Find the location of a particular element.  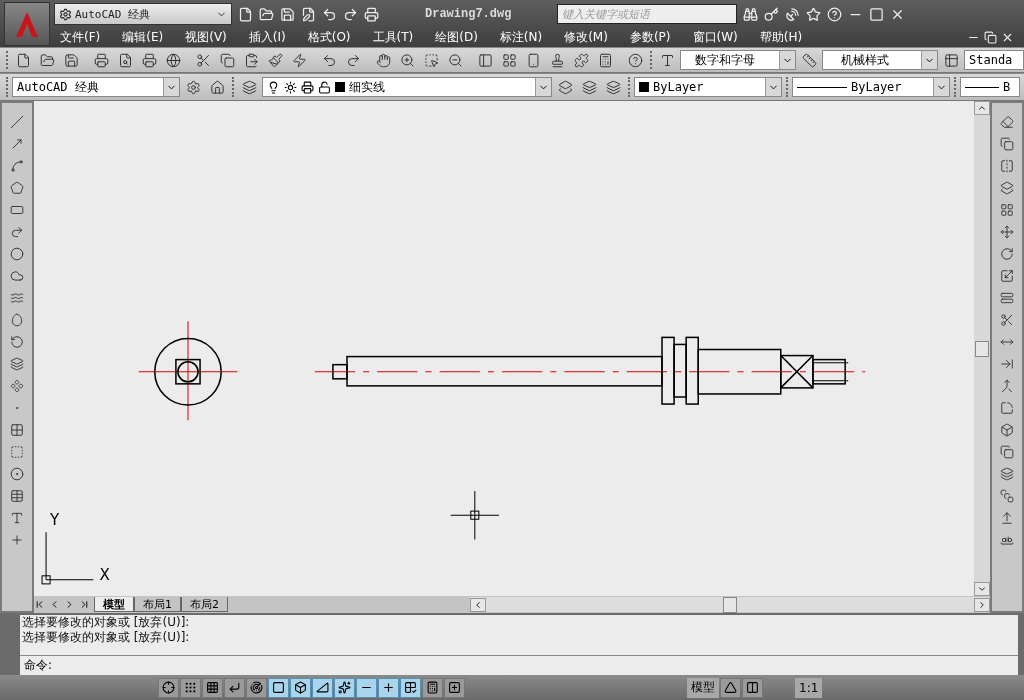

menu-item: 帮助(H) is located at coordinates (781, 37).